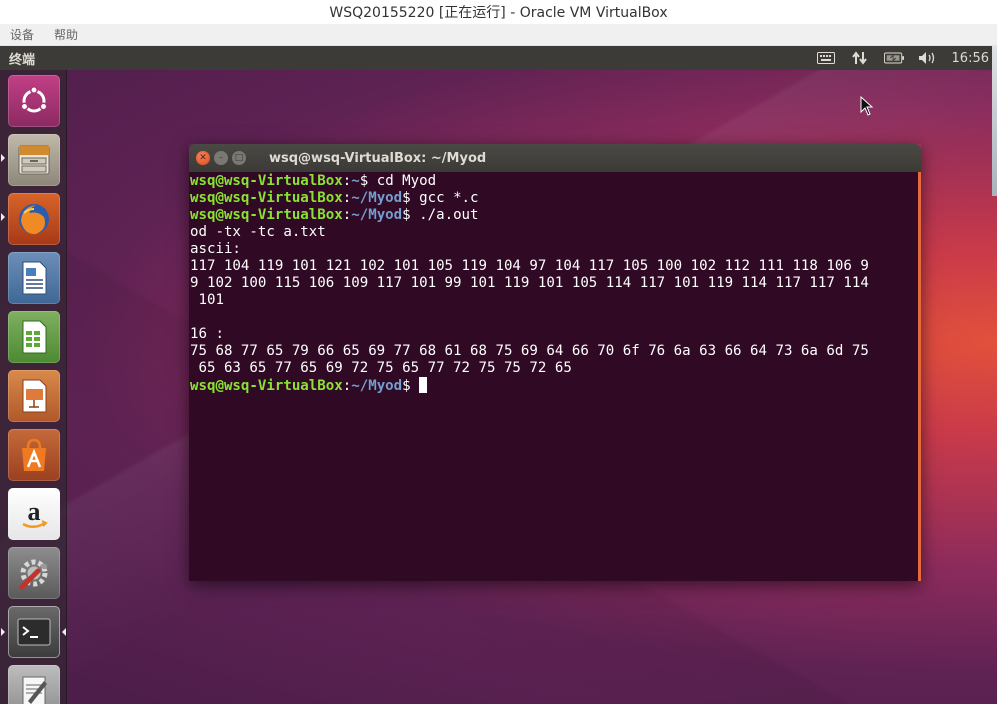  Describe the element at coordinates (398, 181) in the screenshot. I see `prompt-command: $ cd Myod` at that location.